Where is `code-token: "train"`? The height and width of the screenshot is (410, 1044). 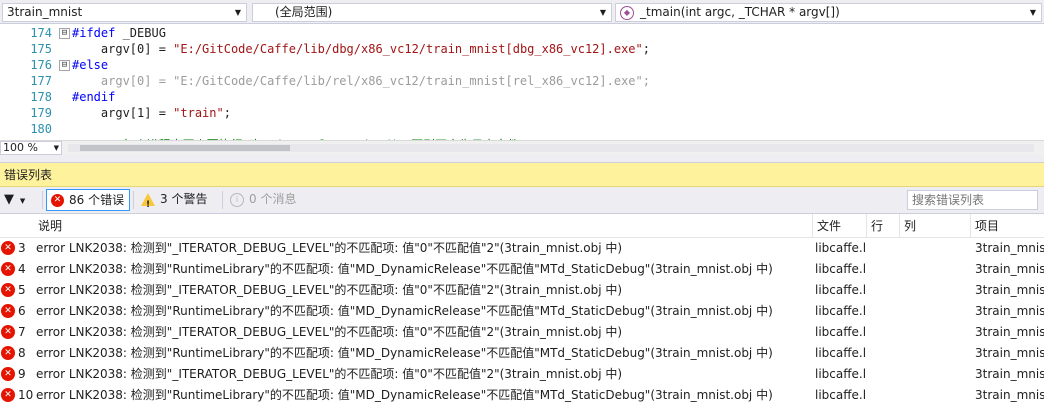 code-token: "train" is located at coordinates (198, 113).